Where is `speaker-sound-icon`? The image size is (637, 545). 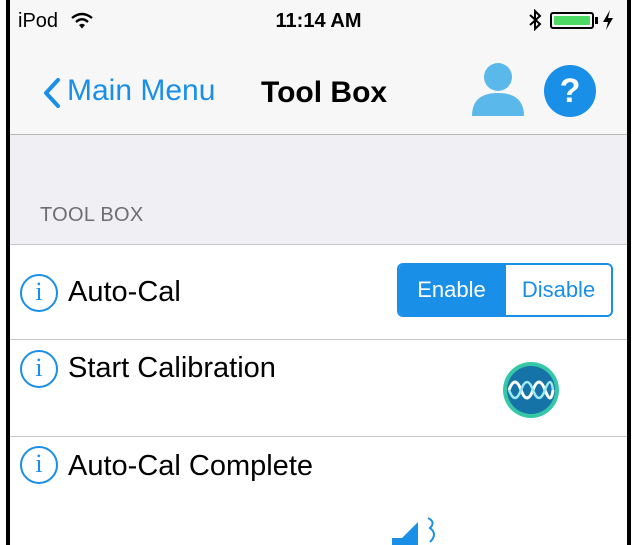
speaker-sound-icon is located at coordinates (413, 531).